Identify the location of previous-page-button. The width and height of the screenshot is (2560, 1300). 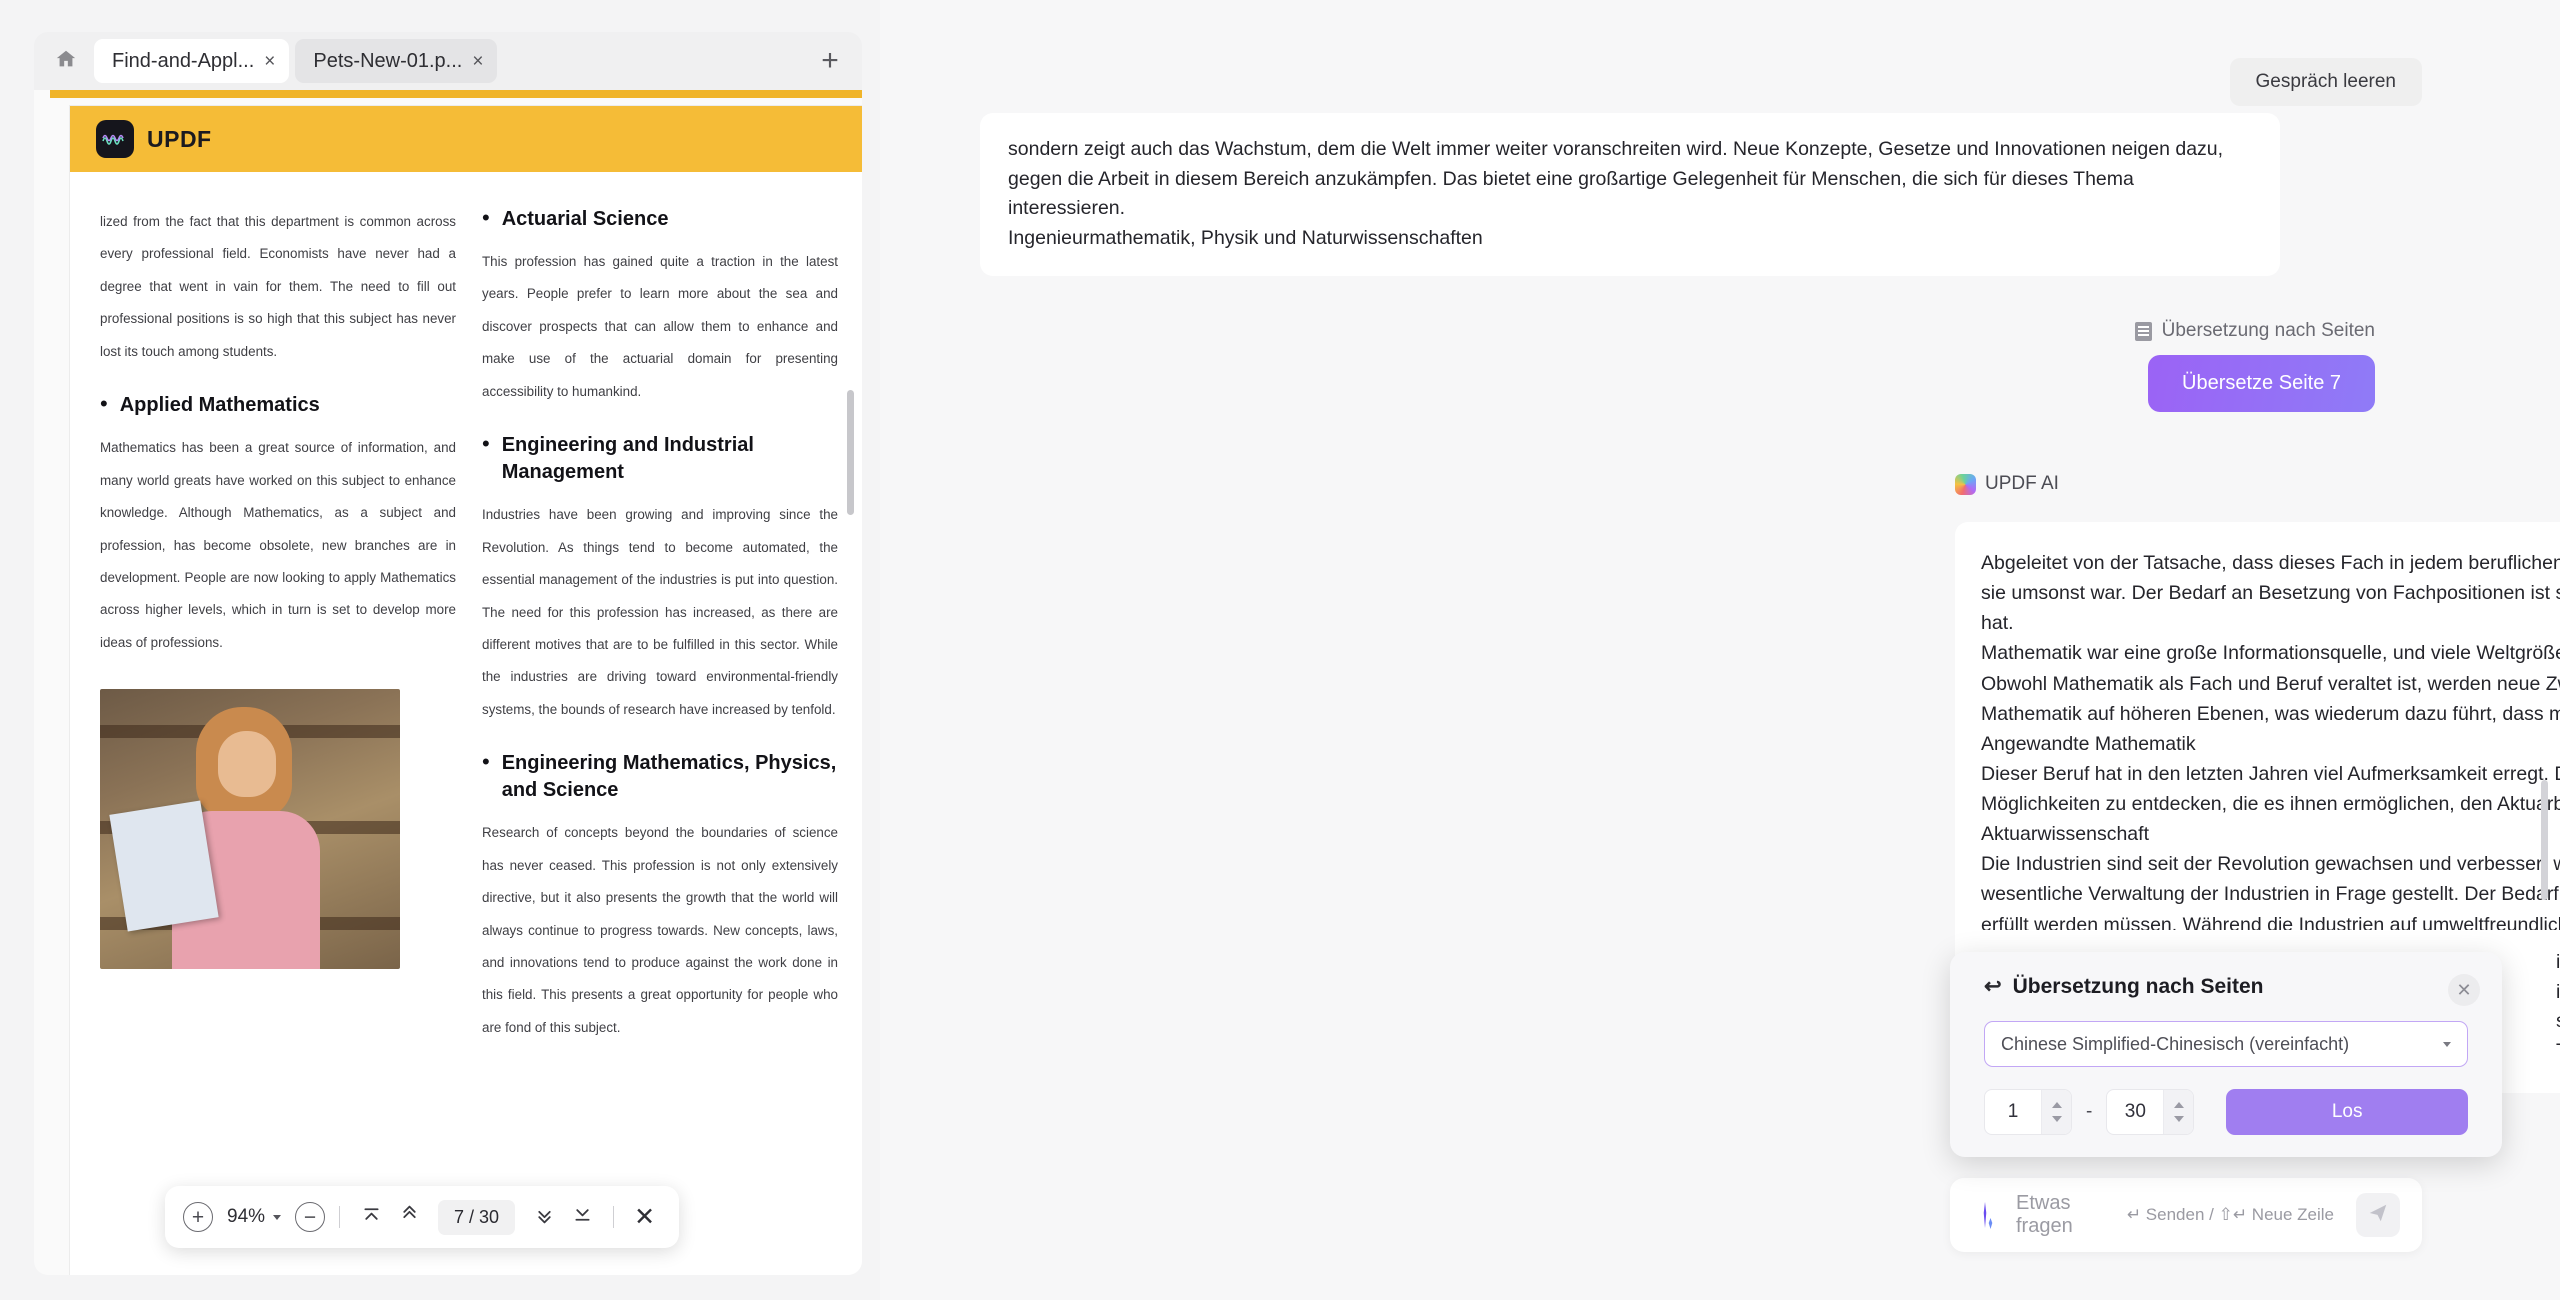
(409, 1217).